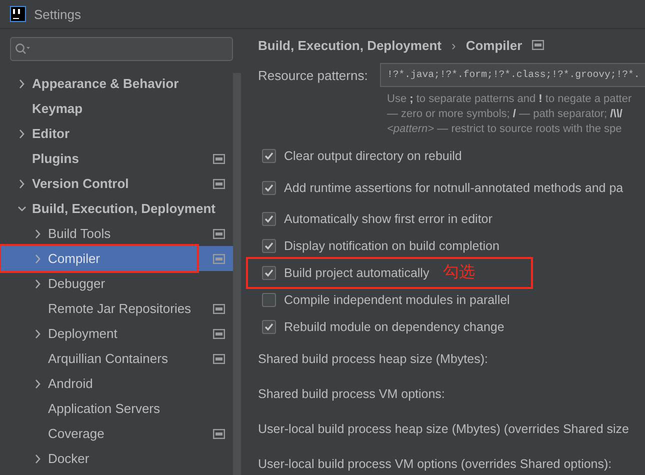 The height and width of the screenshot is (475, 645). I want to click on tree-item-label: Keymap, so click(58, 108).